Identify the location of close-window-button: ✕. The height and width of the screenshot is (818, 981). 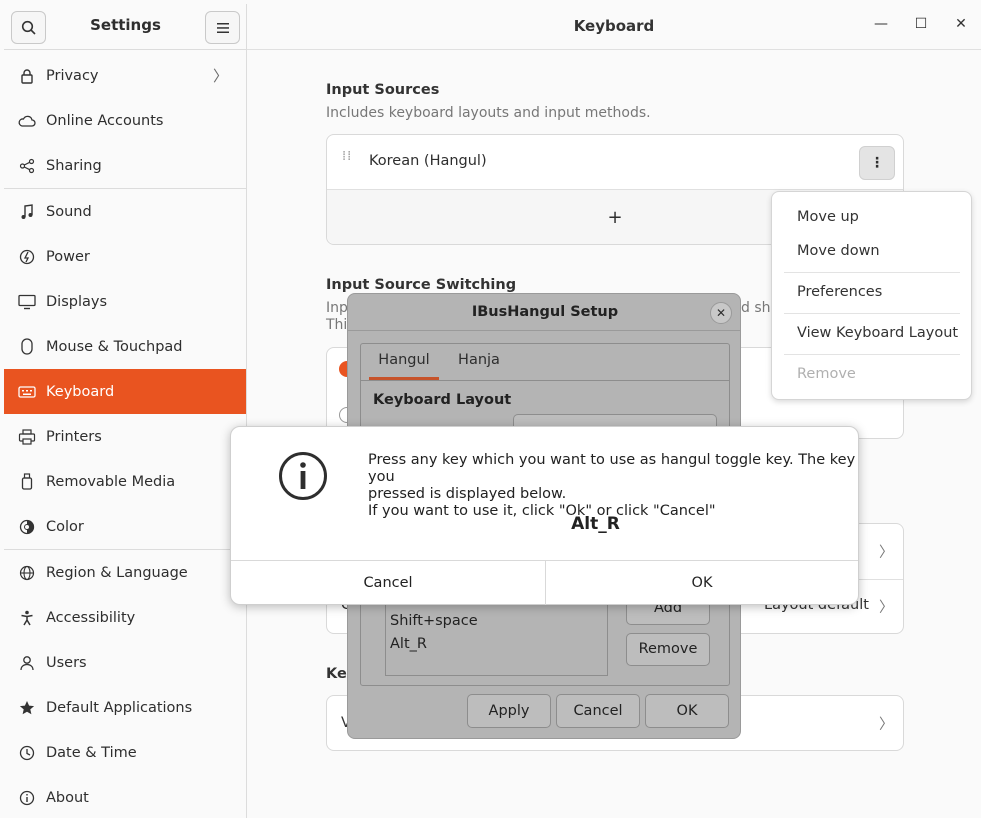
(961, 26).